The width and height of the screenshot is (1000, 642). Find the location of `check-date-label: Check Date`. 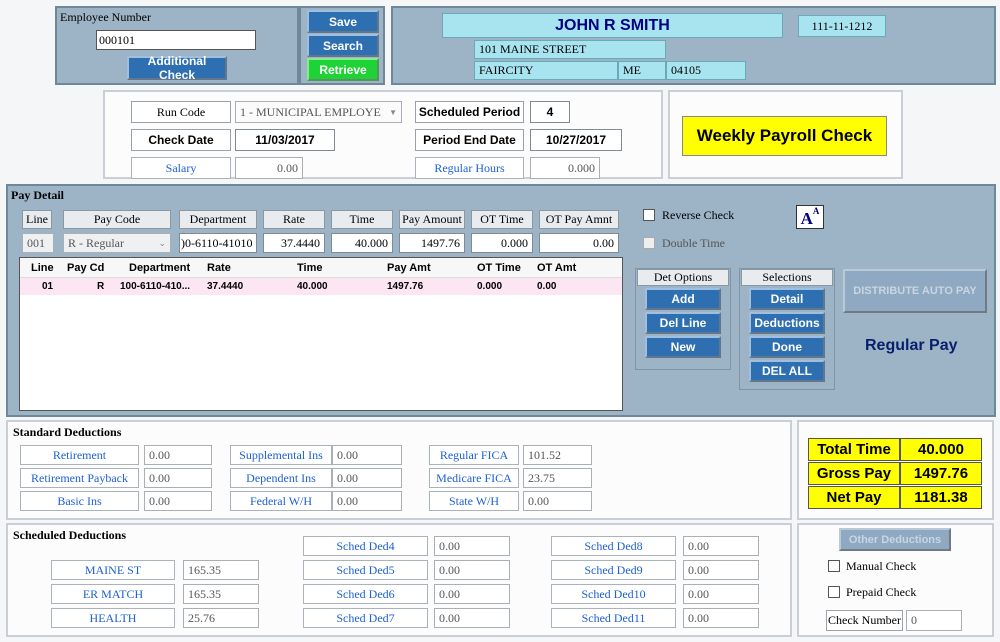

check-date-label: Check Date is located at coordinates (181, 140).